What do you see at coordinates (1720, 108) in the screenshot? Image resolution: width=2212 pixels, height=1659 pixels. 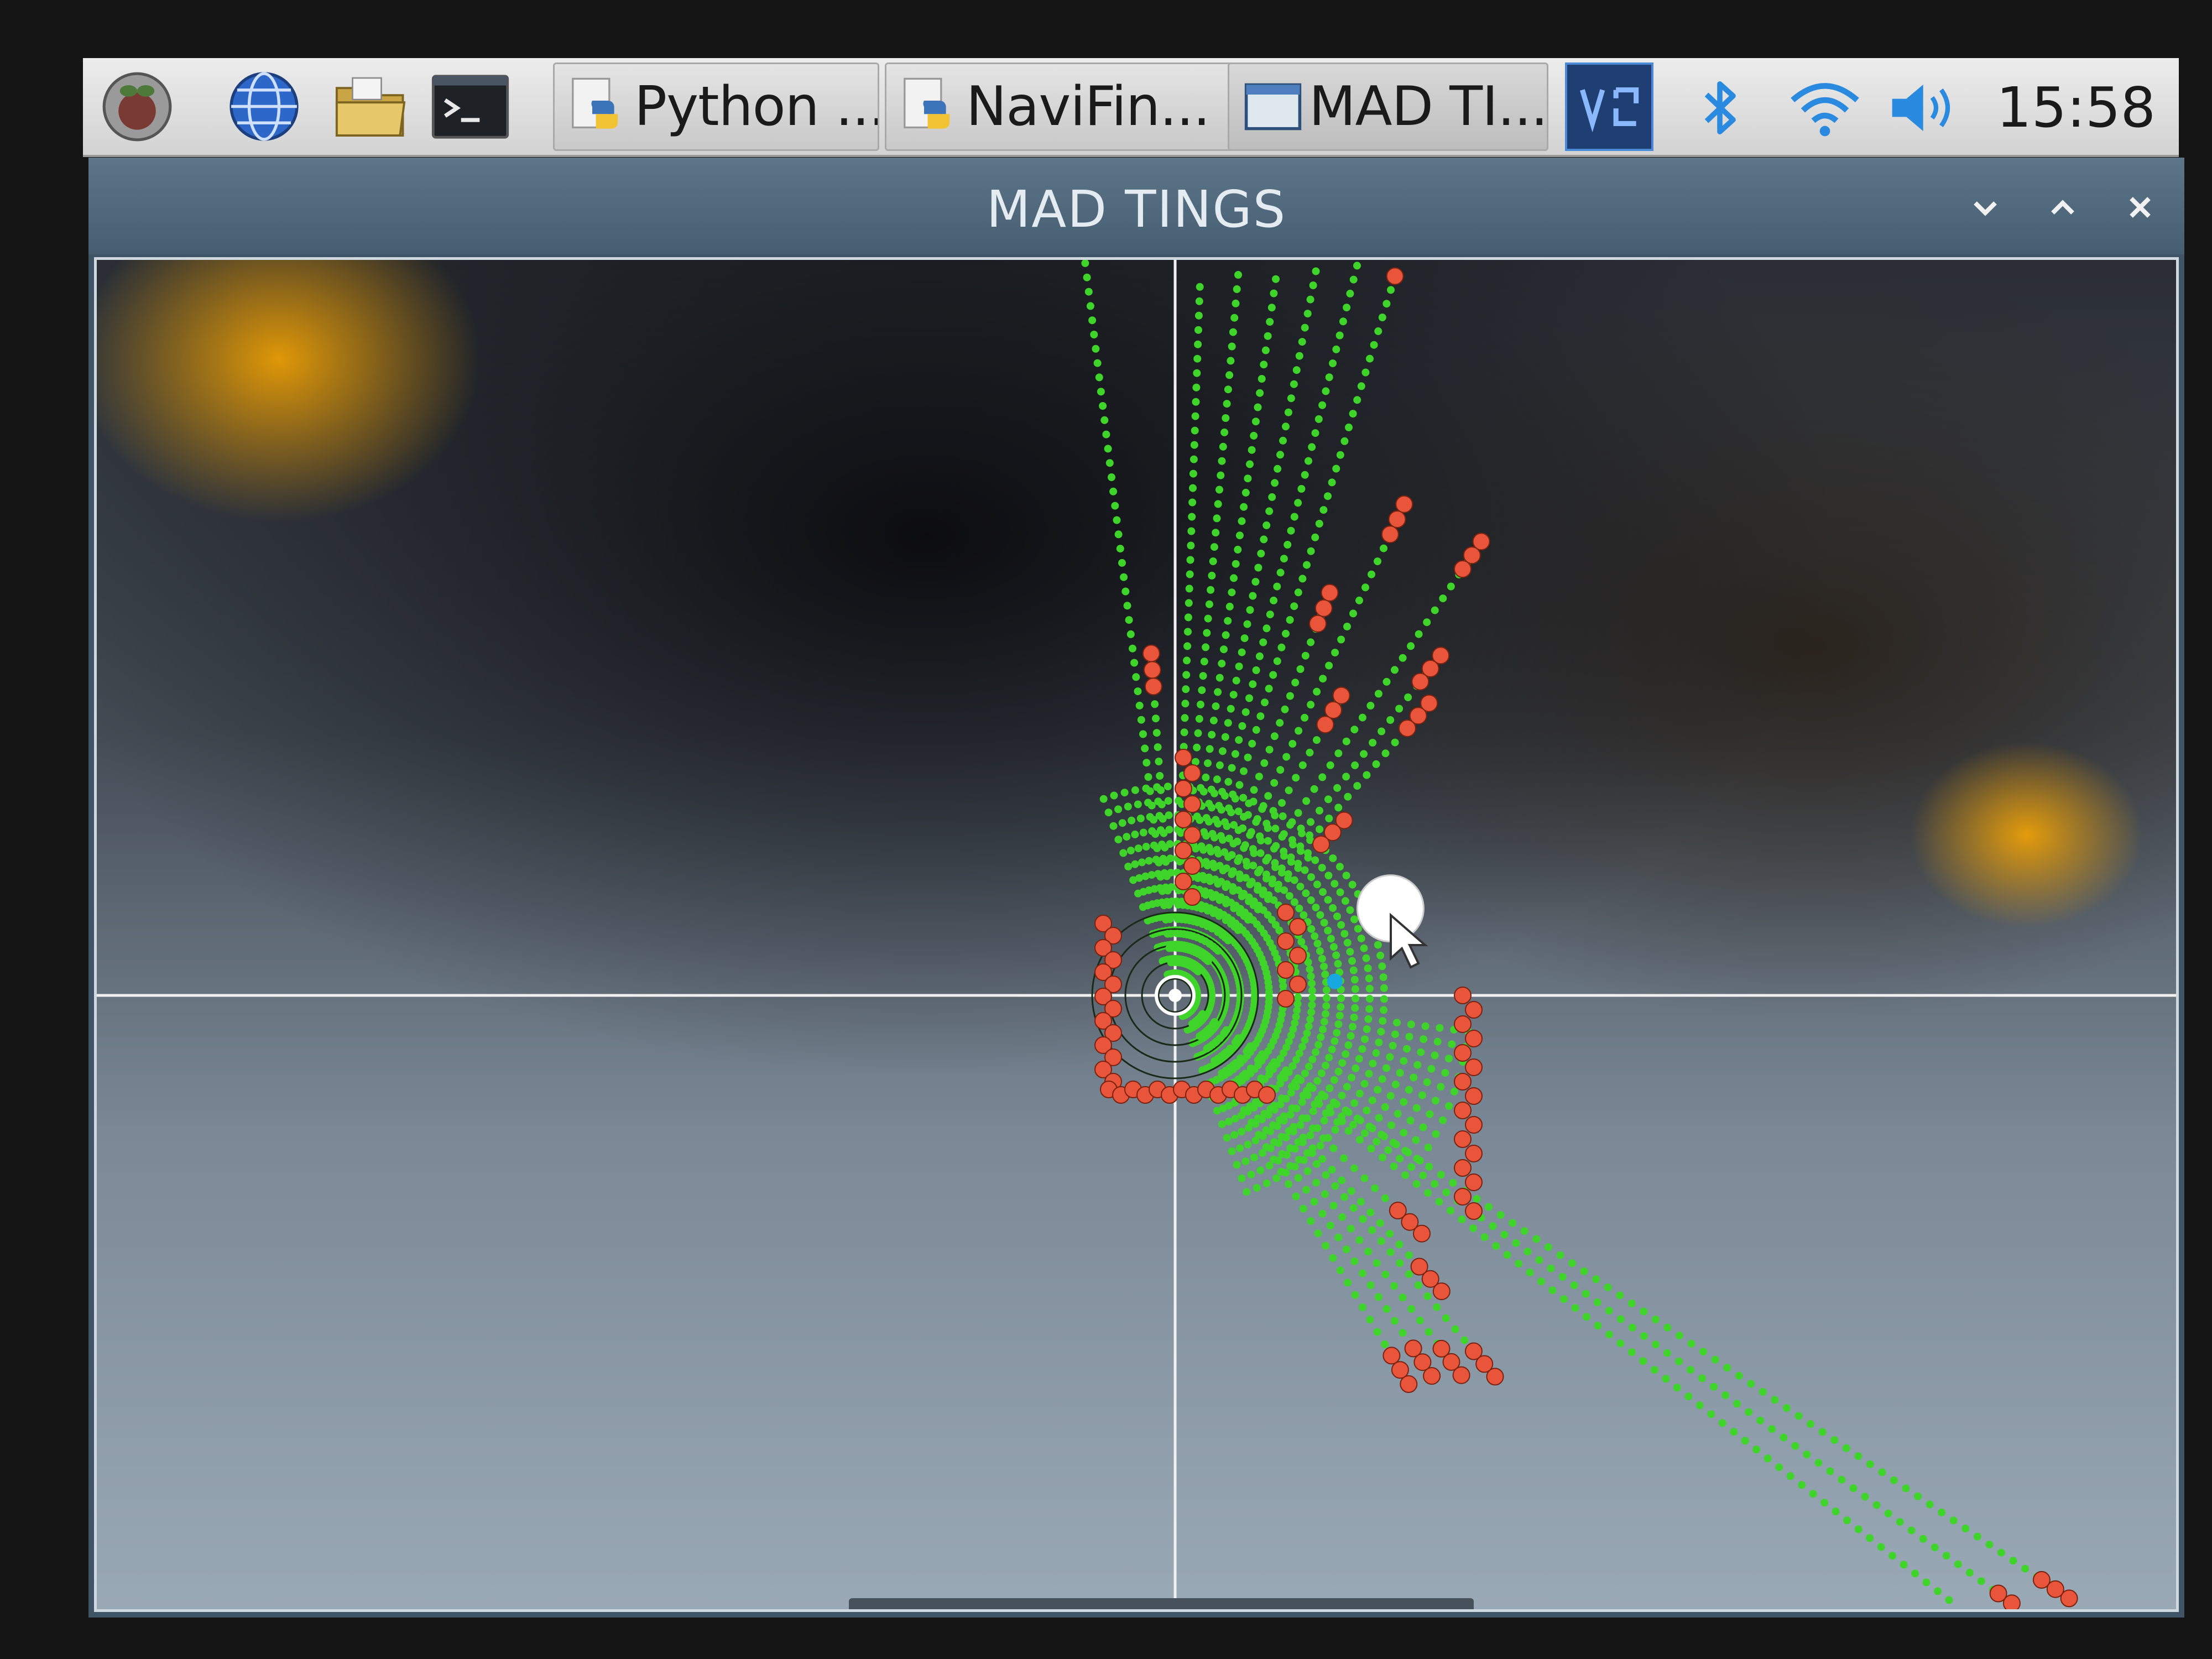 I see `bluetooth-icon` at bounding box center [1720, 108].